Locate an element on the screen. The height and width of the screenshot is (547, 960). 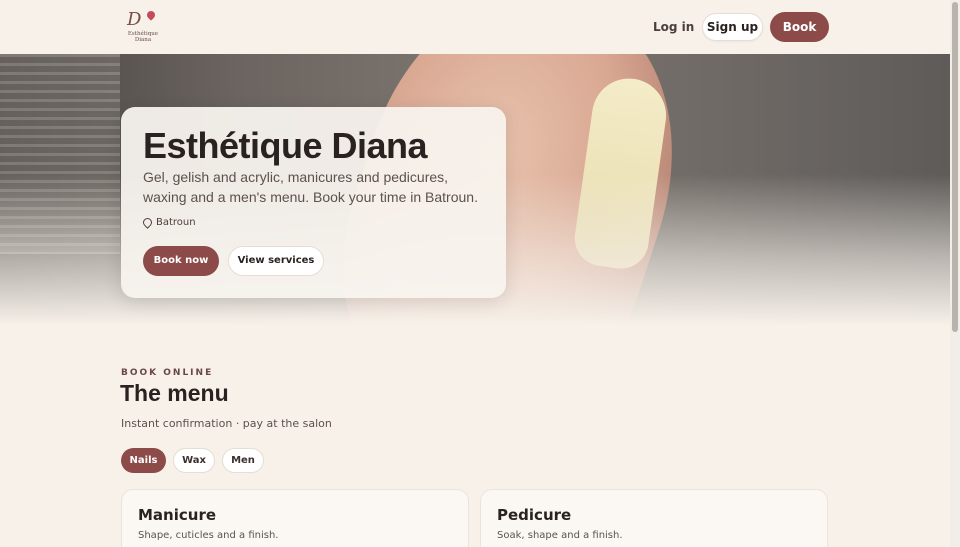
tab-men: Men is located at coordinates (243, 460).